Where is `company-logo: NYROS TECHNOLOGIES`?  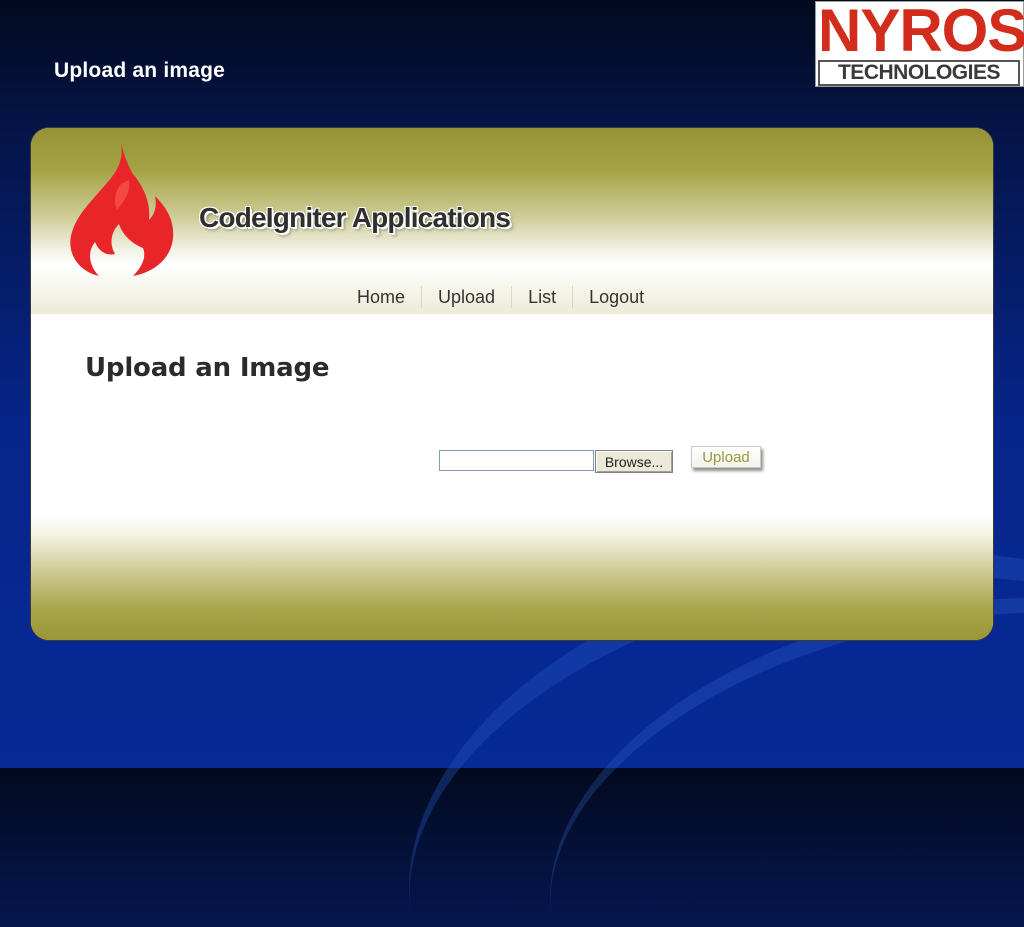
company-logo: NYROS TECHNOLOGIES is located at coordinates (919, 43).